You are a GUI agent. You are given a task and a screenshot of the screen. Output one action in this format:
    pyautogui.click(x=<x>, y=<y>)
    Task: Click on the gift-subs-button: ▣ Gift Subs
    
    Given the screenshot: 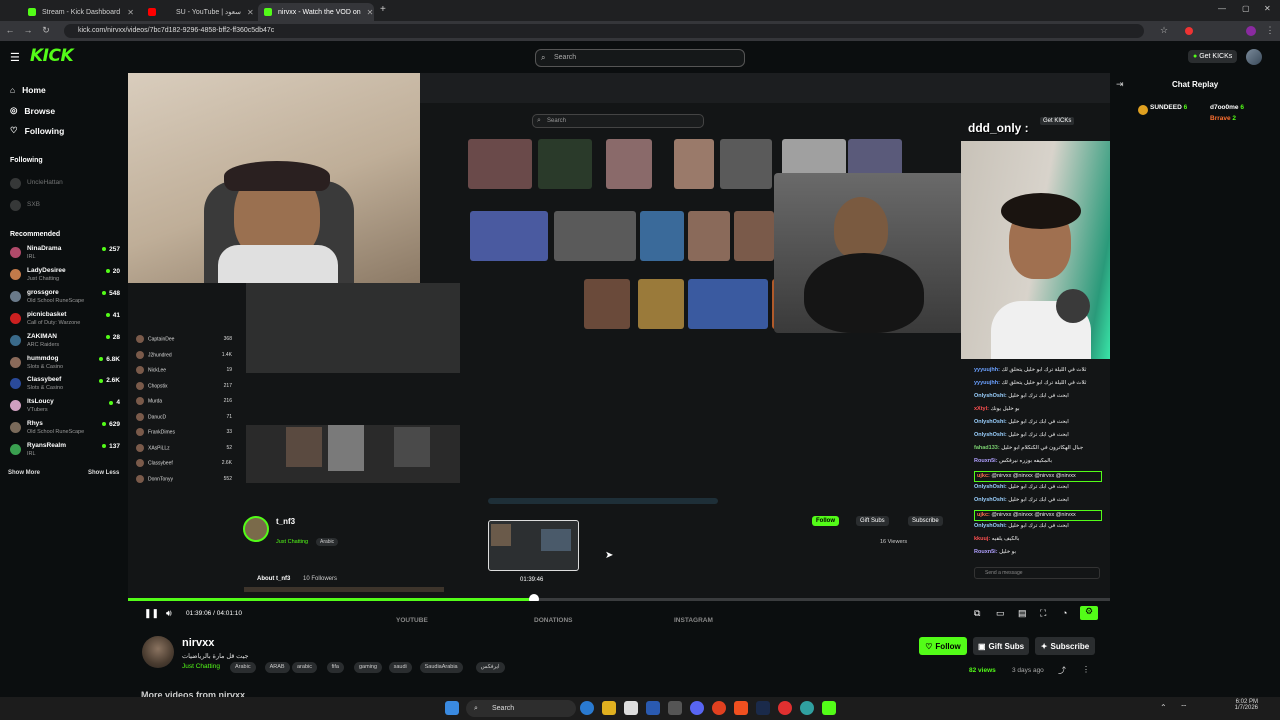 What is the action you would take?
    pyautogui.click(x=1001, y=646)
    